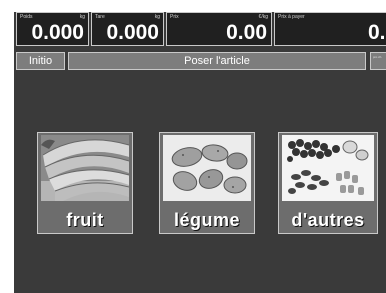  I want to click on small-key-button: pro ch., so click(378, 61).